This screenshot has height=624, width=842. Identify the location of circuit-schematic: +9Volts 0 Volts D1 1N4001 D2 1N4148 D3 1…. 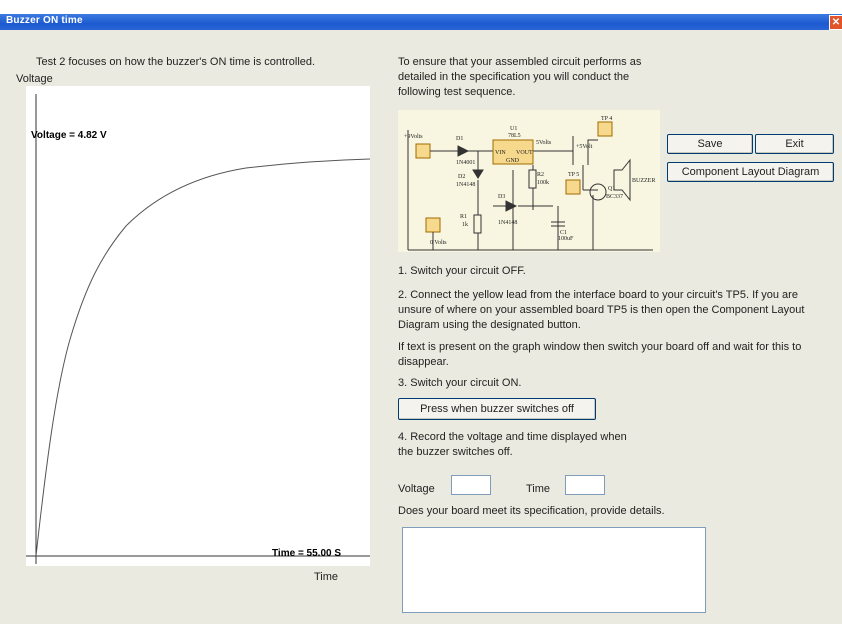
(529, 183).